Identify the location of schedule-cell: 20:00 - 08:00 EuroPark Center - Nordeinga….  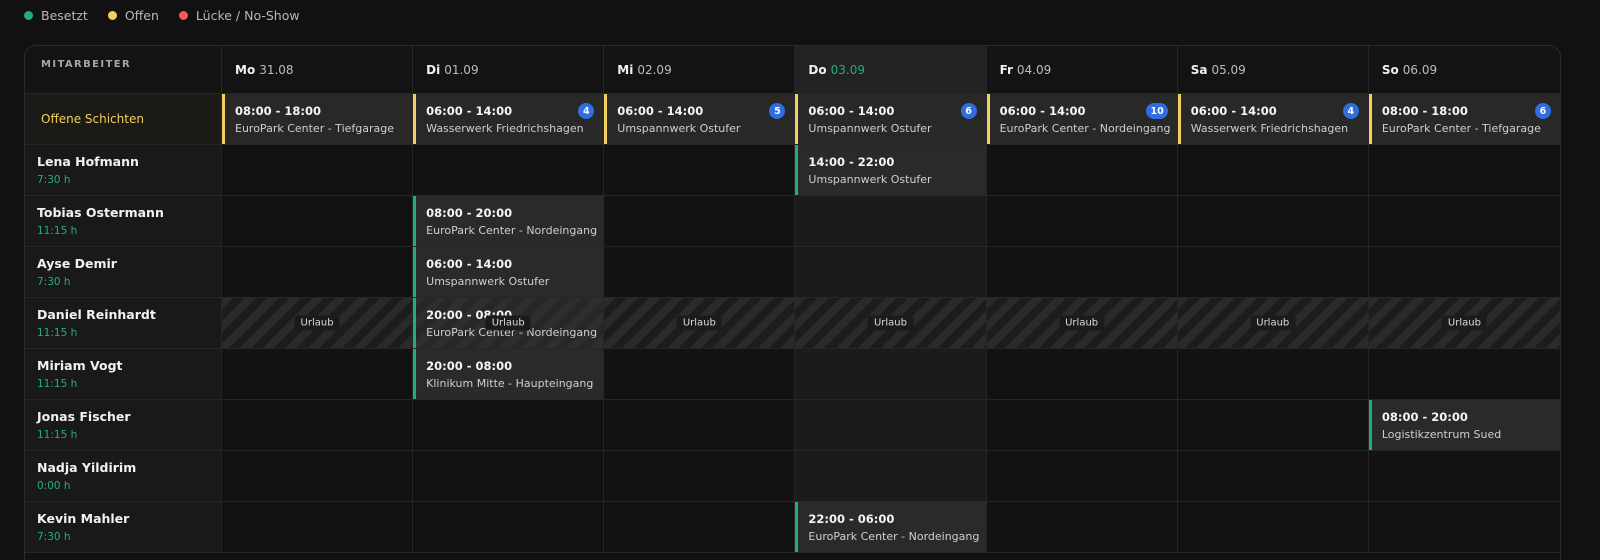
(509, 323).